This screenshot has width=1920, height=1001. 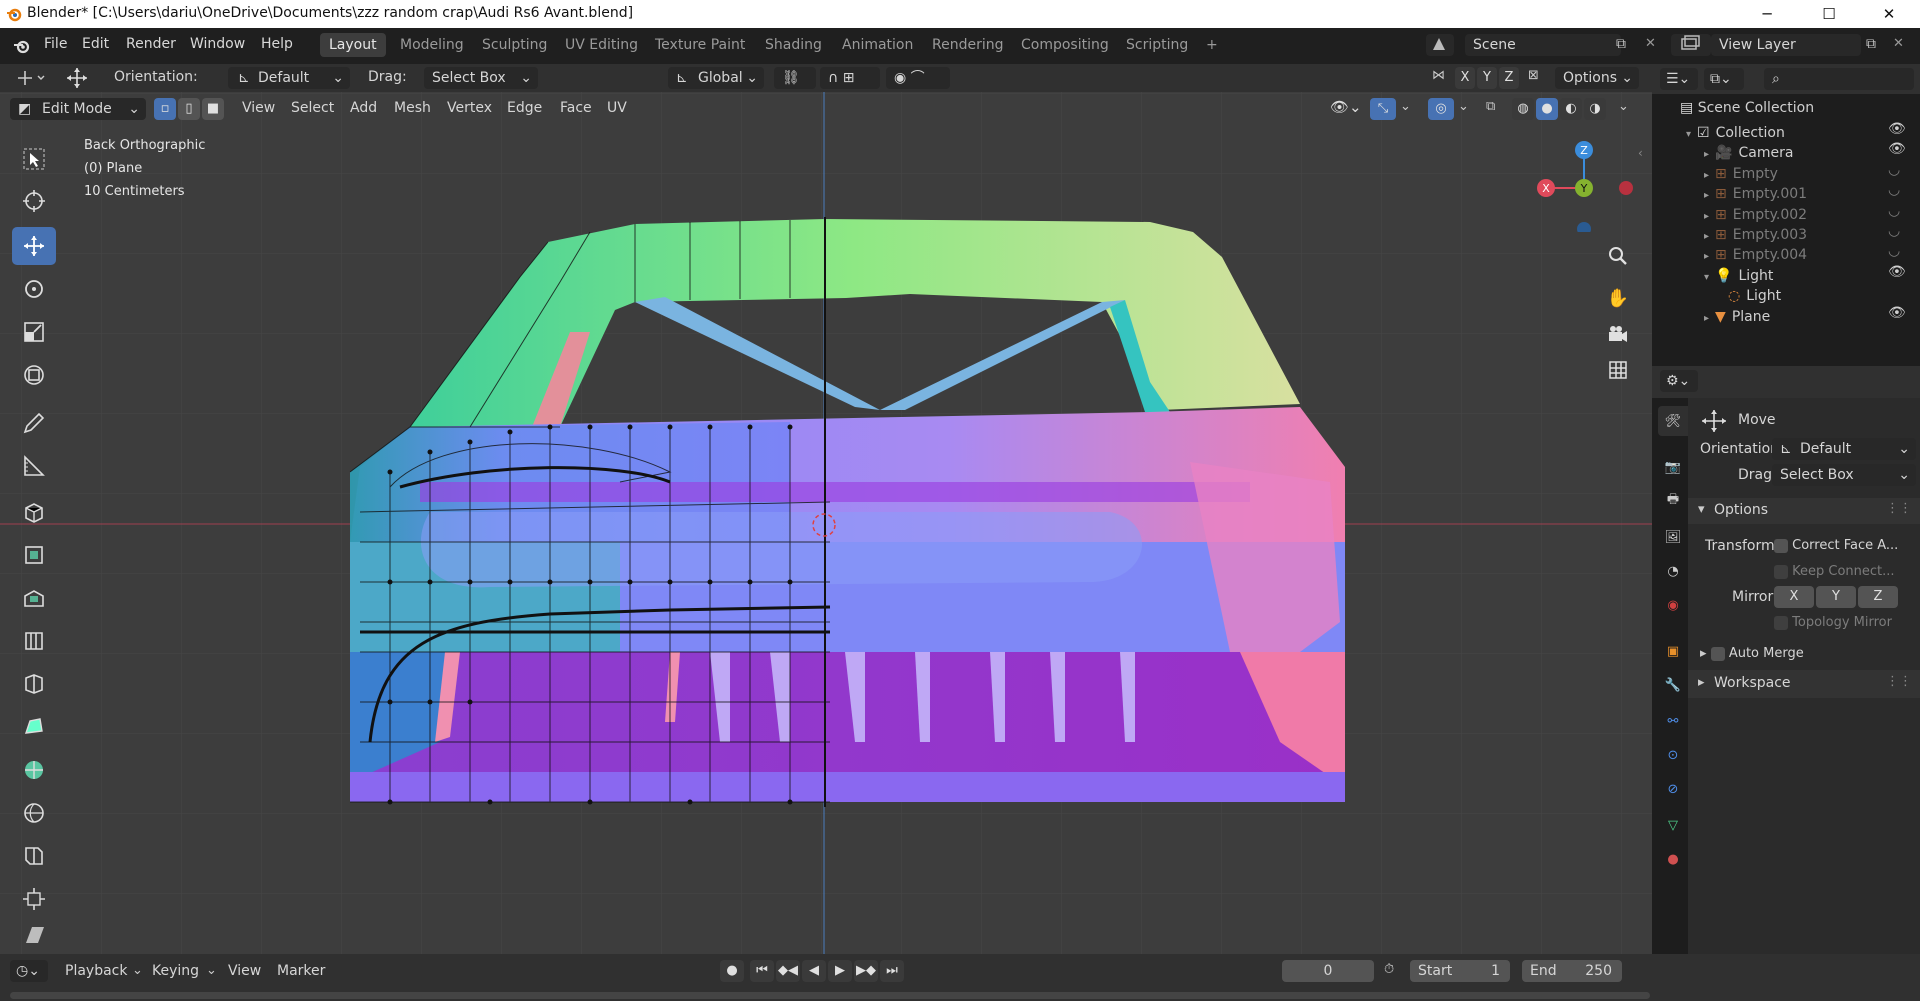 I want to click on properties-editor-type-dropdown: ⚙⌄, so click(x=1679, y=381).